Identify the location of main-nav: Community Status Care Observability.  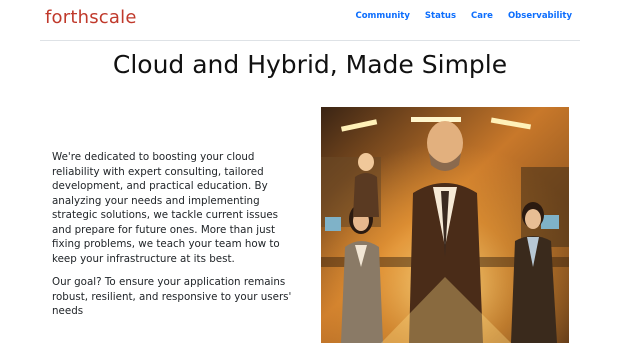
(463, 16).